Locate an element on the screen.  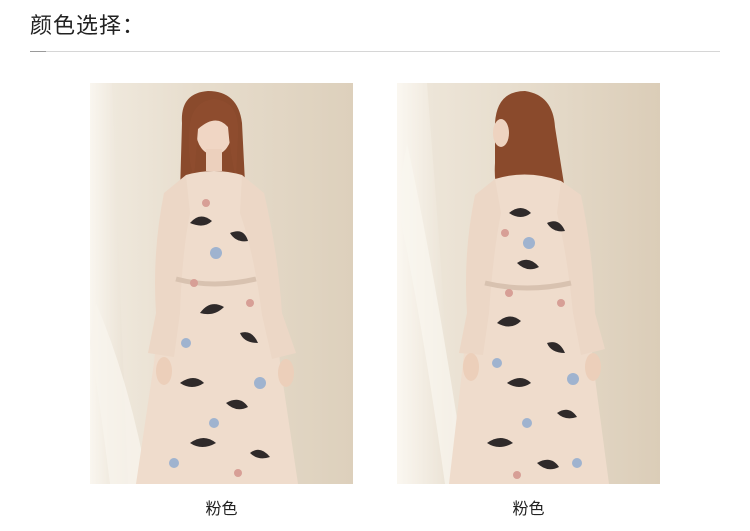
title-divider-accent is located at coordinates (38, 51).